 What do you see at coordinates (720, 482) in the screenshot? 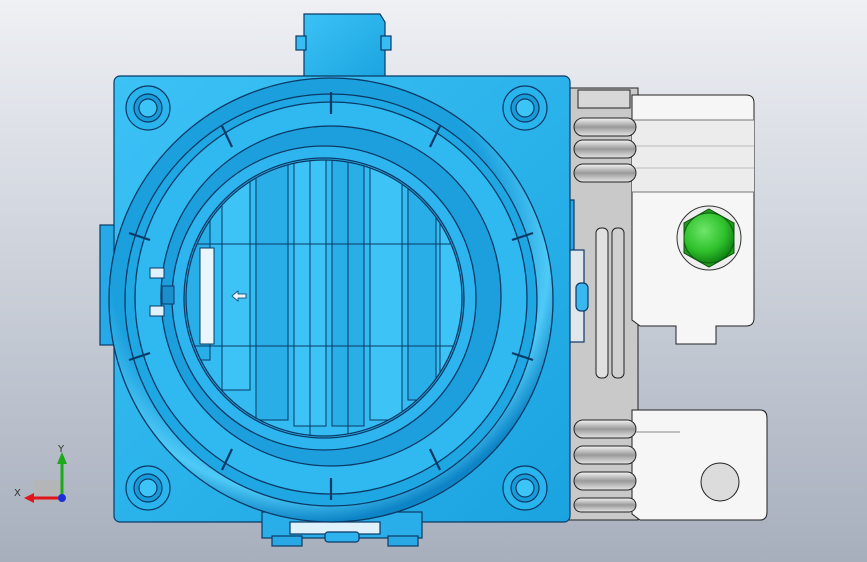
I see `bracket-hole` at bounding box center [720, 482].